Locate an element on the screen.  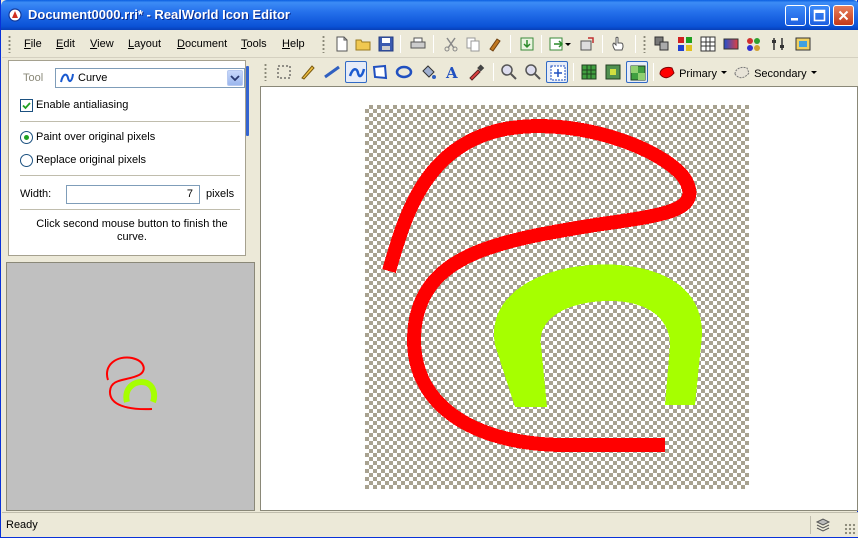
line-tool-button is located at coordinates (332, 72).